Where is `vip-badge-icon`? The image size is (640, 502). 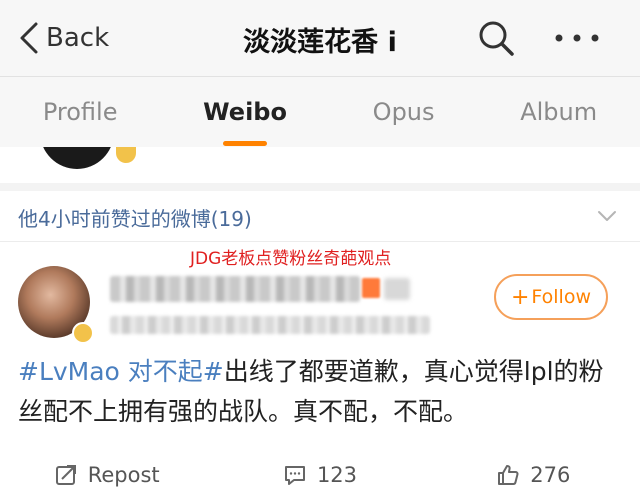 vip-badge-icon is located at coordinates (371, 288).